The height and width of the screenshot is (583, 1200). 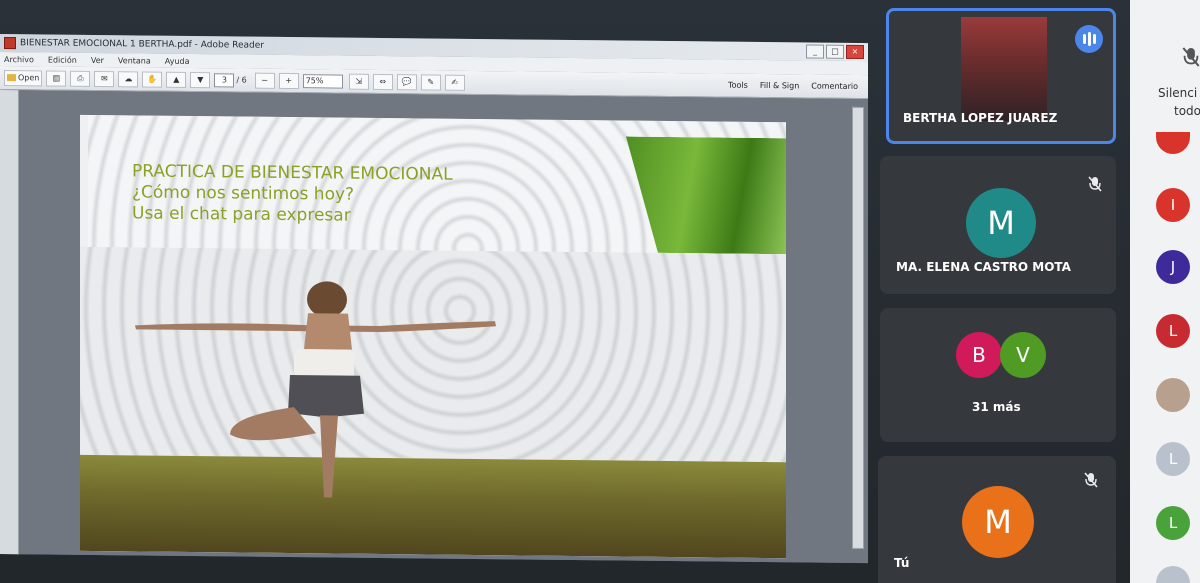 I want to click on highlight-icon: ✎, so click(x=430, y=82).